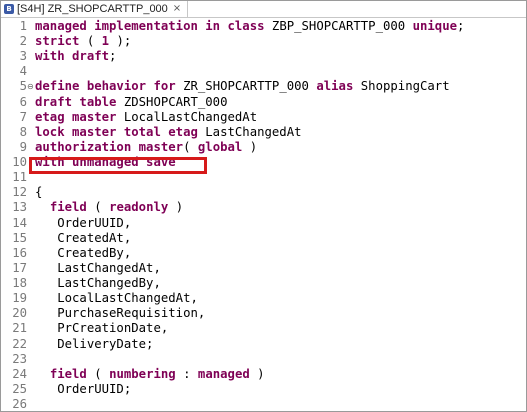 This screenshot has width=527, height=412. What do you see at coordinates (263, 117) in the screenshot?
I see `code-line-7: 7 etag master LocalLastChangedAt` at bounding box center [263, 117].